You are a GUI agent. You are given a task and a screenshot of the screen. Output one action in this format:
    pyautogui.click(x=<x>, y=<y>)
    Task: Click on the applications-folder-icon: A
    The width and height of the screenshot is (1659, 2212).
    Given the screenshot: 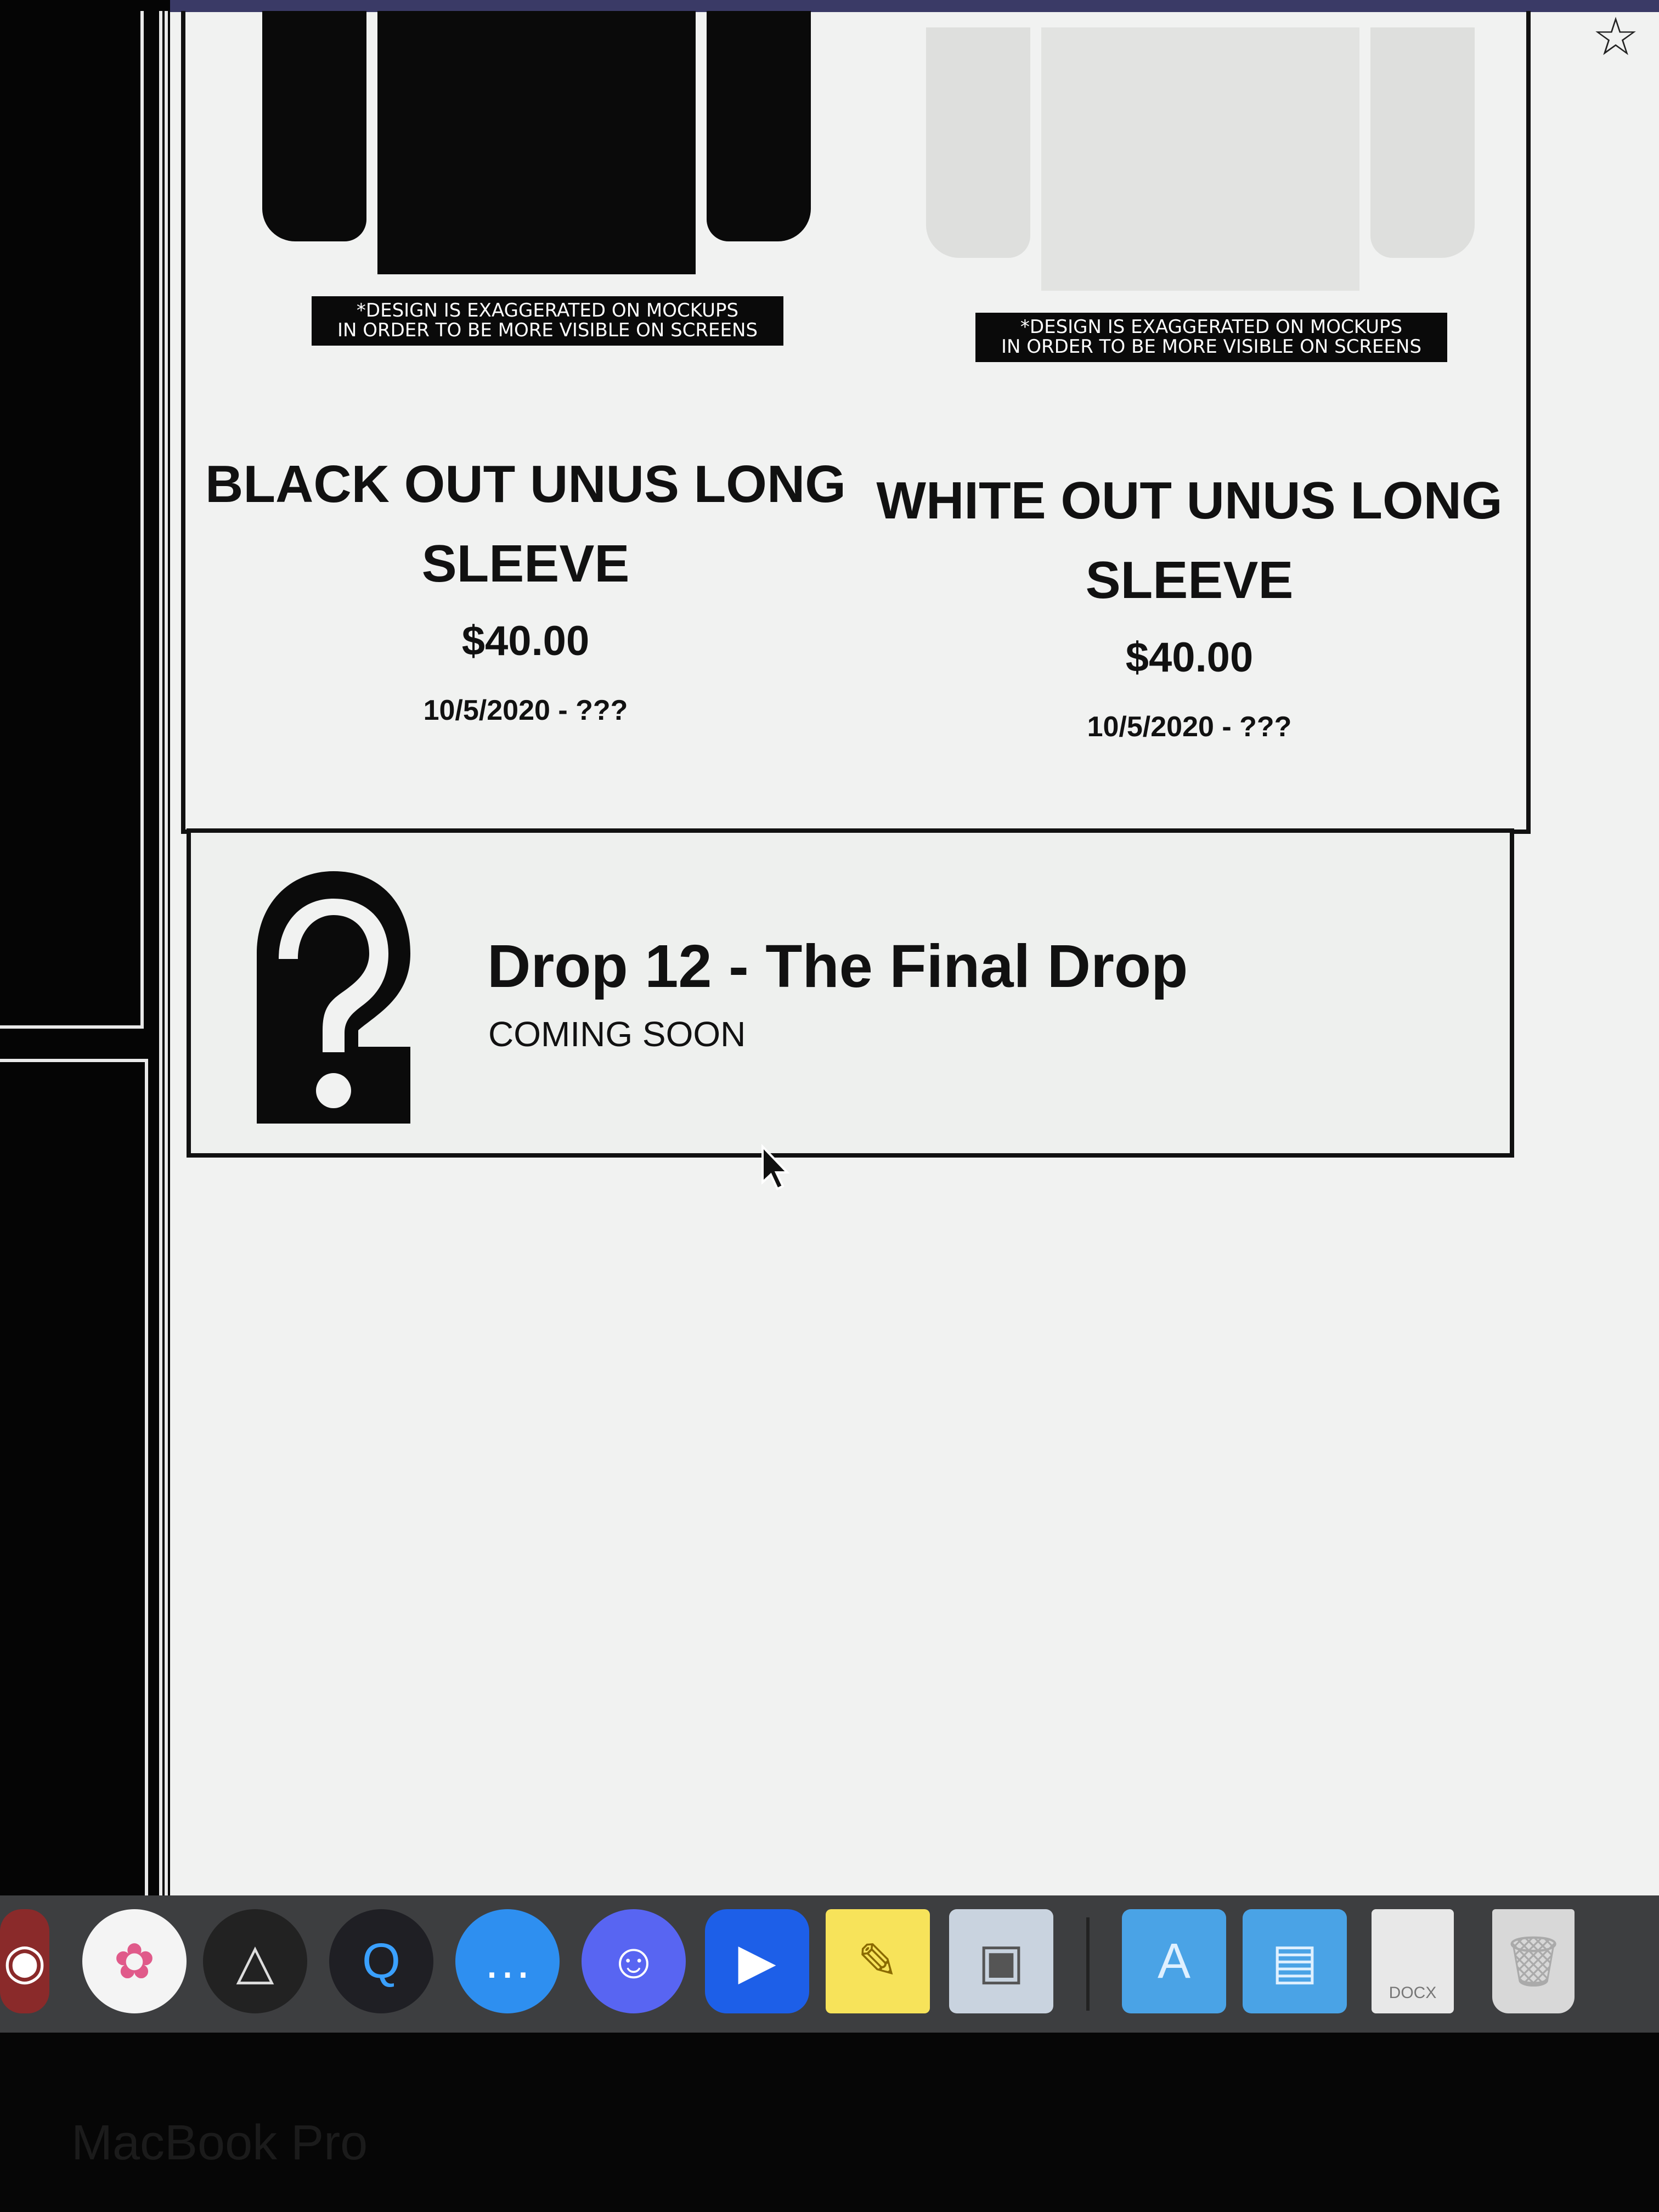 What is the action you would take?
    pyautogui.click(x=1174, y=1961)
    